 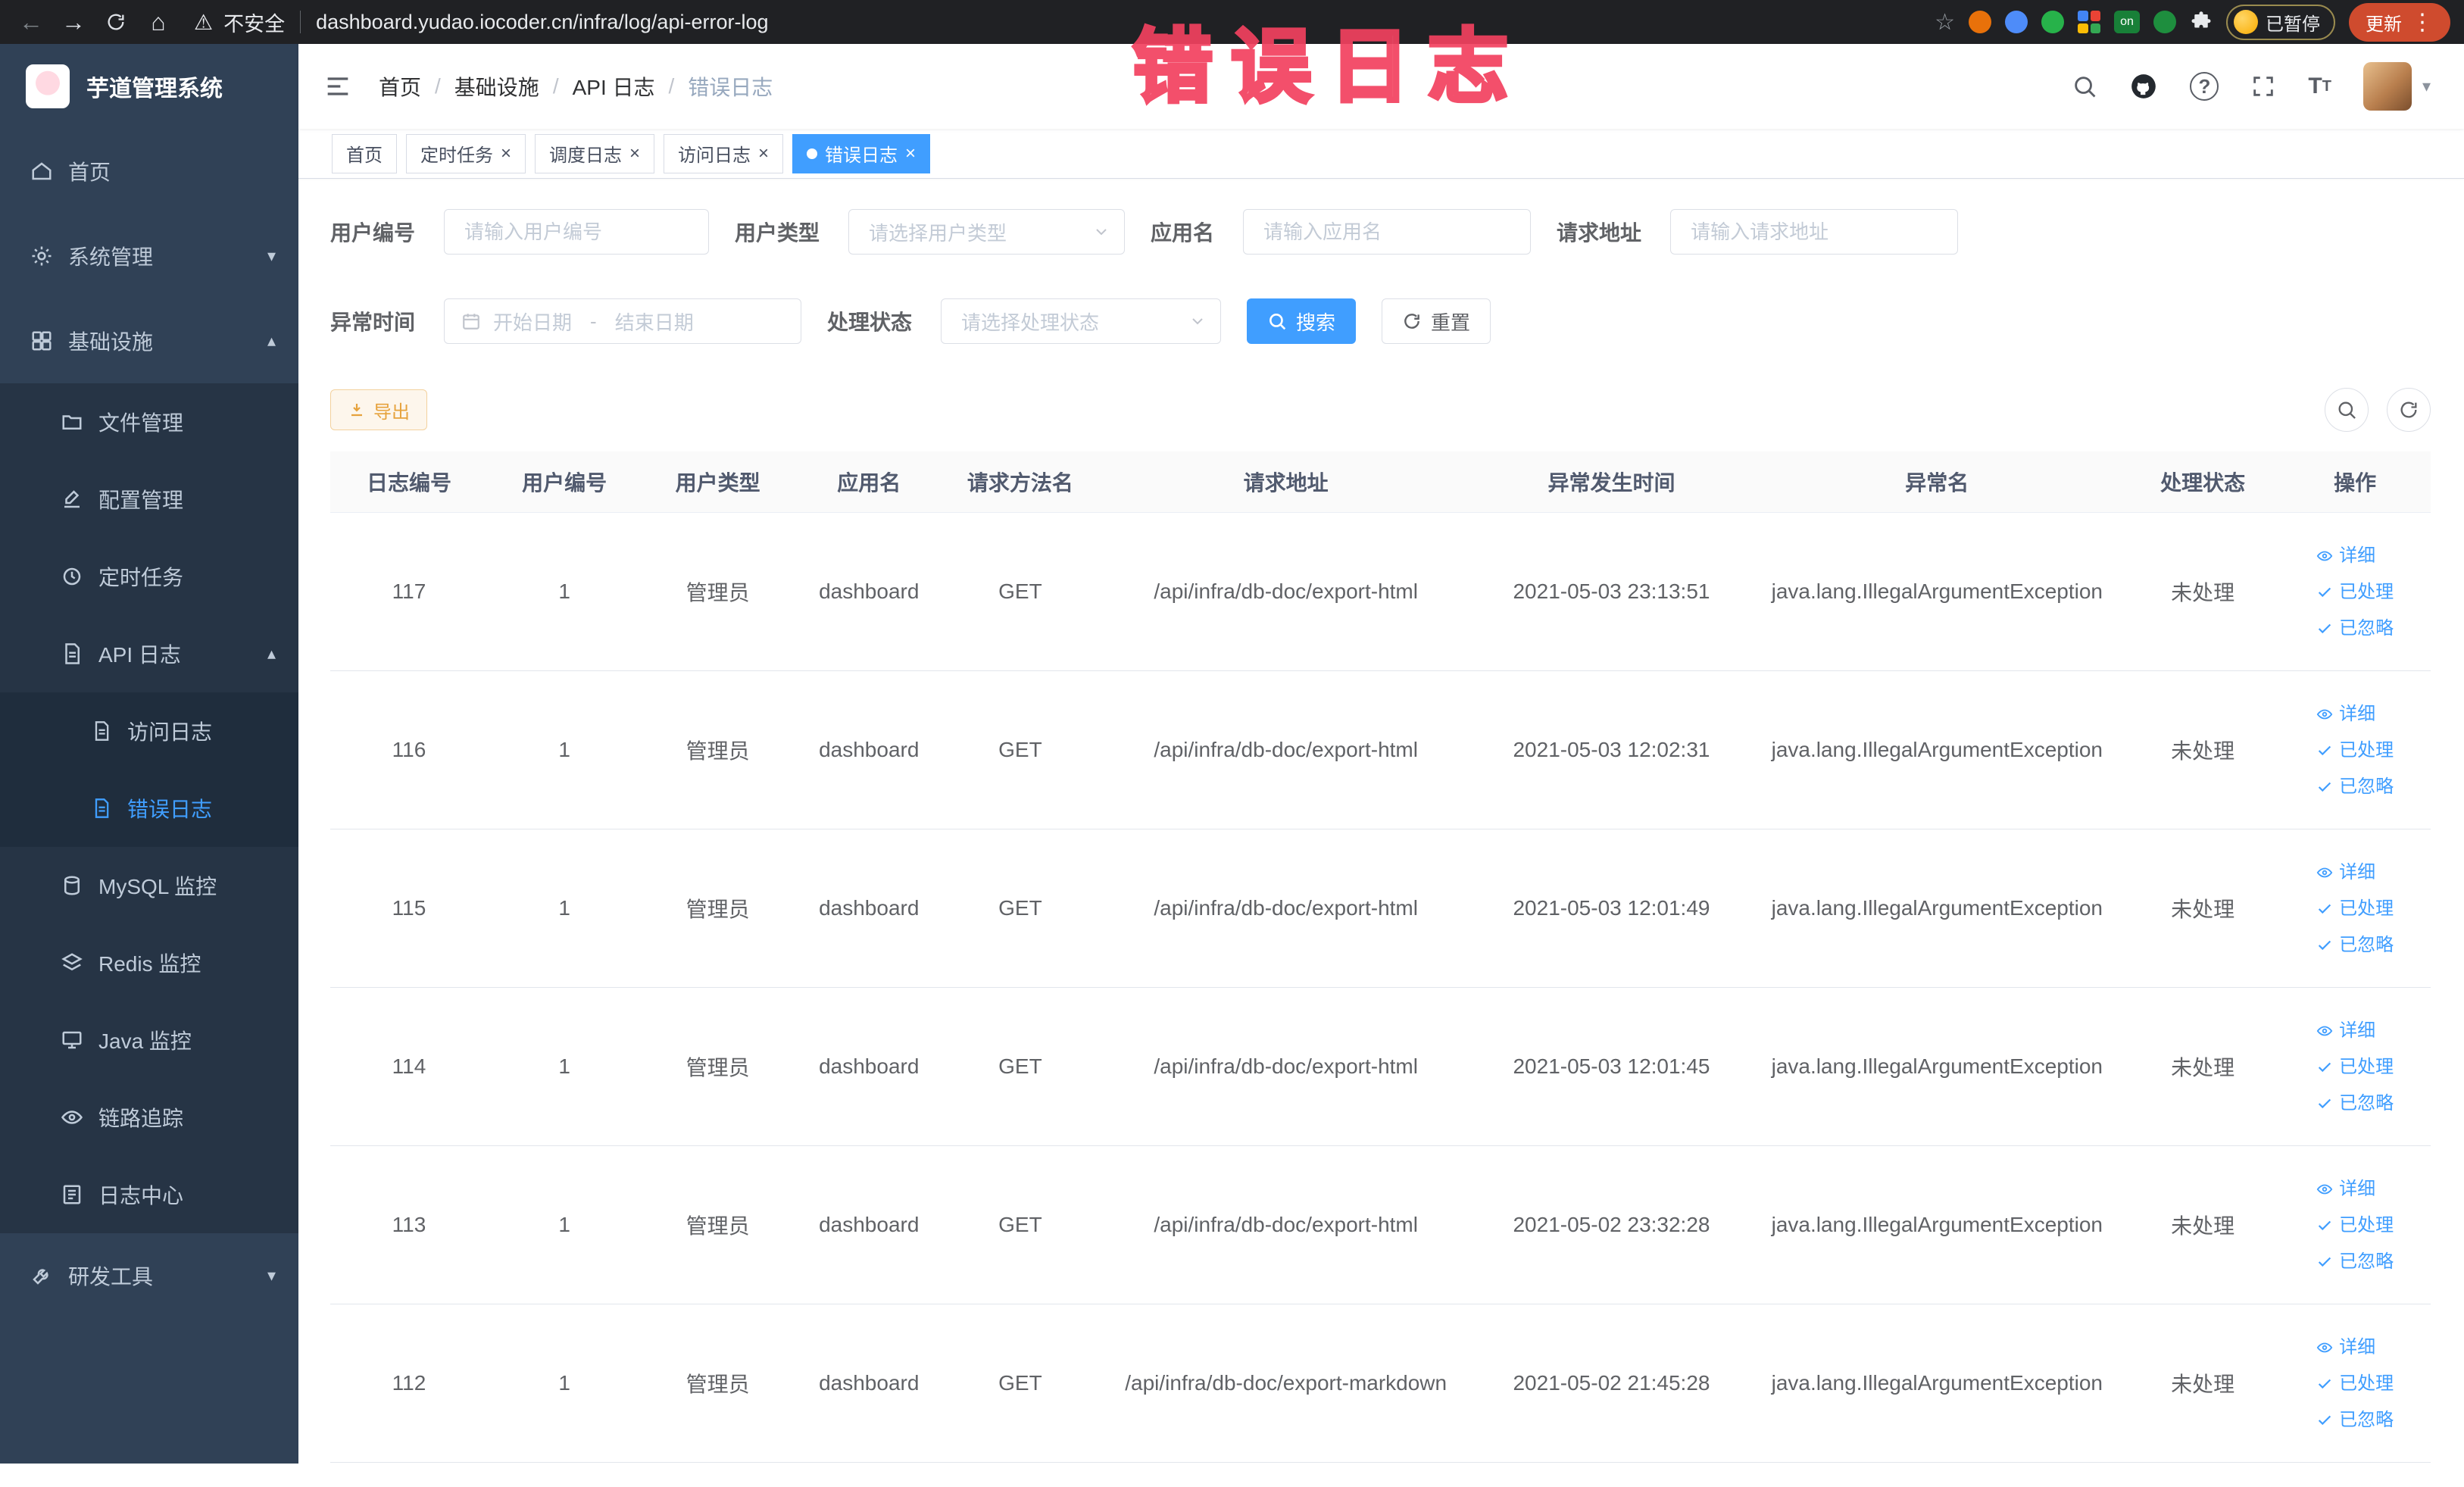 What do you see at coordinates (2397, 86) in the screenshot?
I see `user-menu: ▾` at bounding box center [2397, 86].